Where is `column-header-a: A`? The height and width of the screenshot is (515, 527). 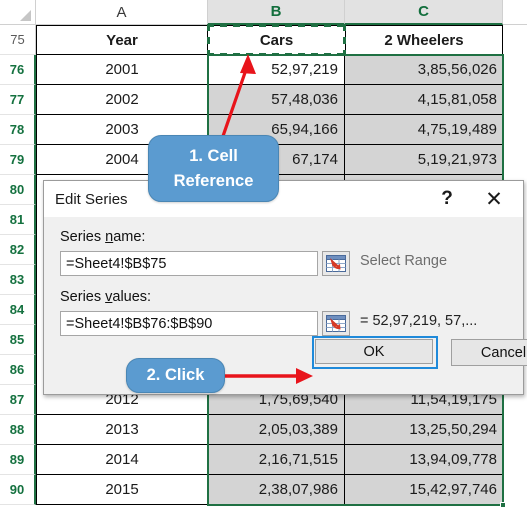 column-header-a: A is located at coordinates (122, 12).